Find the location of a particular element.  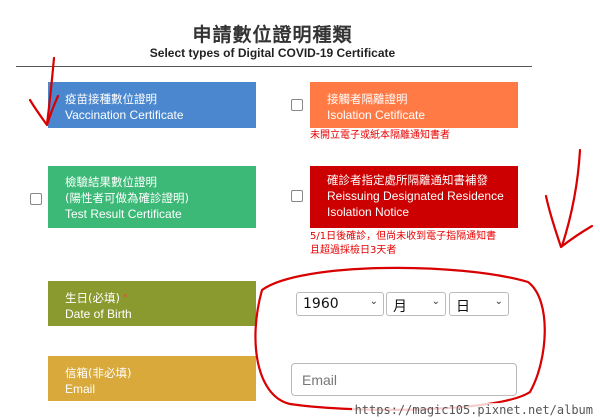

email-label: 信箱(非必填) Email is located at coordinates (152, 378).